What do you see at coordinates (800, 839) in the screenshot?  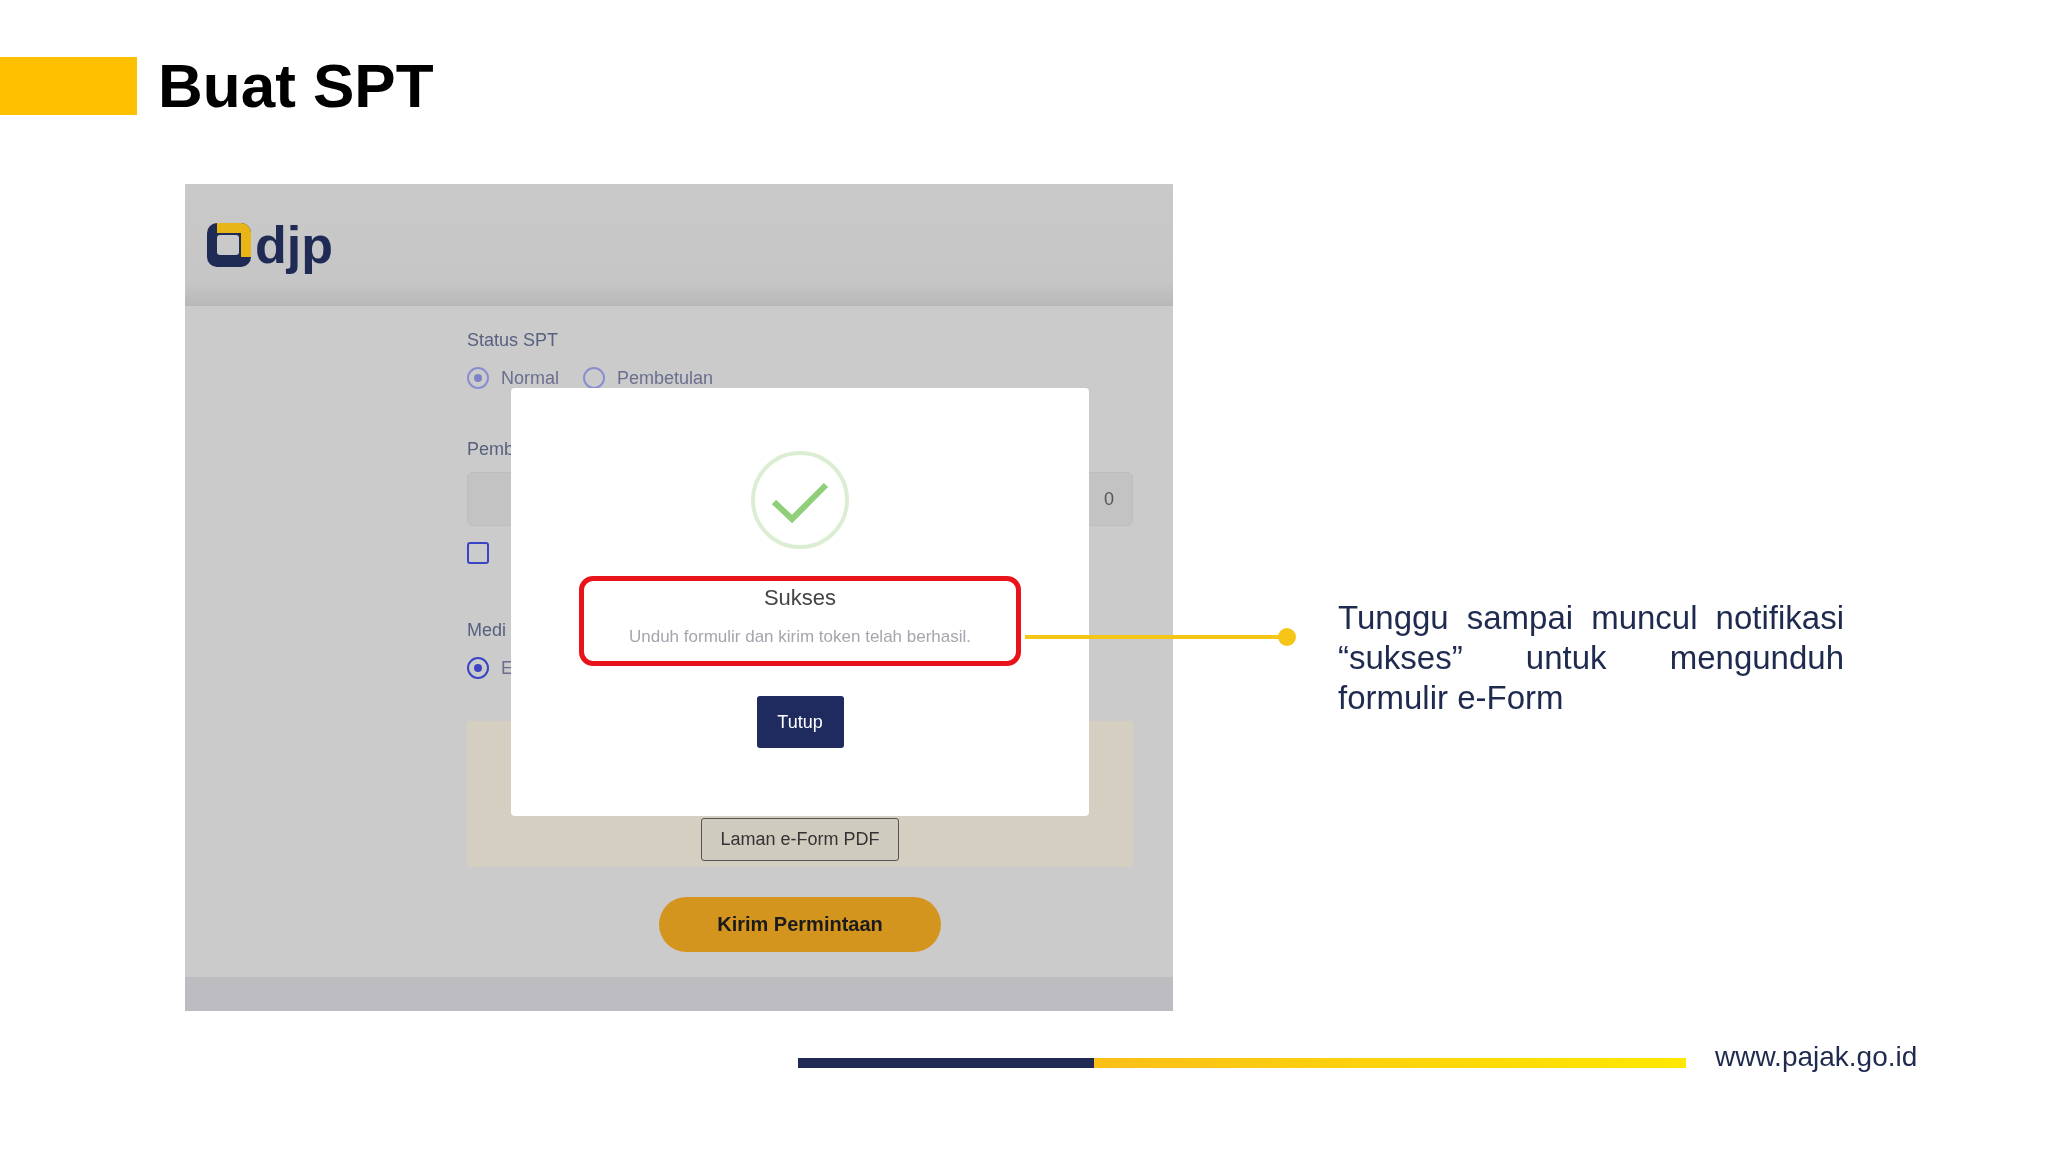 I see `eform-button: Laman e-Form PDF` at bounding box center [800, 839].